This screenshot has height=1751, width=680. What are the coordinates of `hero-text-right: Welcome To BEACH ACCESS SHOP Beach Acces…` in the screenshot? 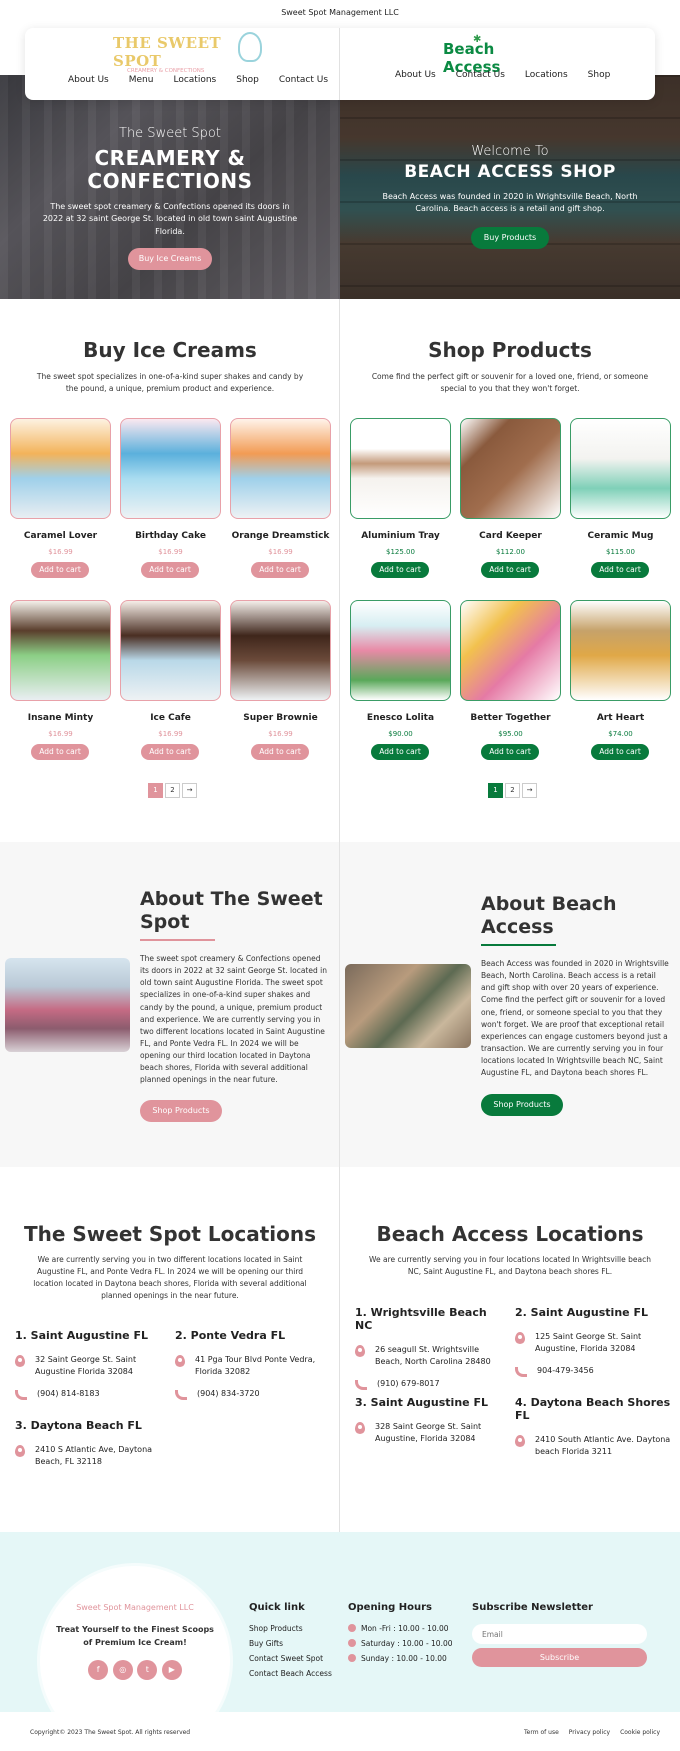 It's located at (510, 197).